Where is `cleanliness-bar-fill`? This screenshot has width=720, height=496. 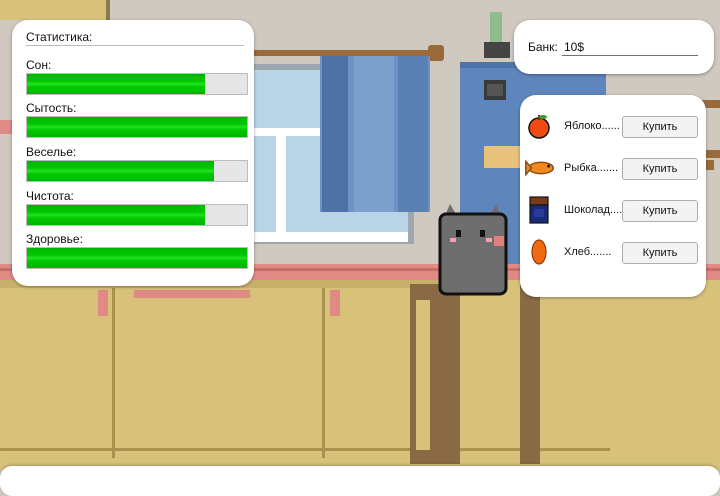 cleanliness-bar-fill is located at coordinates (116, 215).